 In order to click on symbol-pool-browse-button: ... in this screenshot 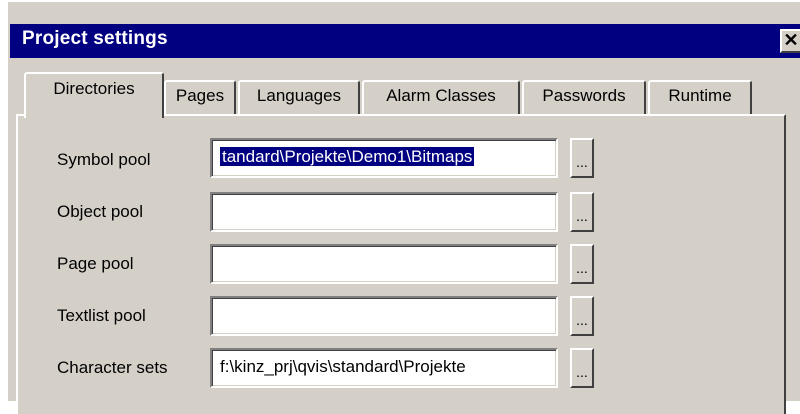, I will do `click(582, 158)`.